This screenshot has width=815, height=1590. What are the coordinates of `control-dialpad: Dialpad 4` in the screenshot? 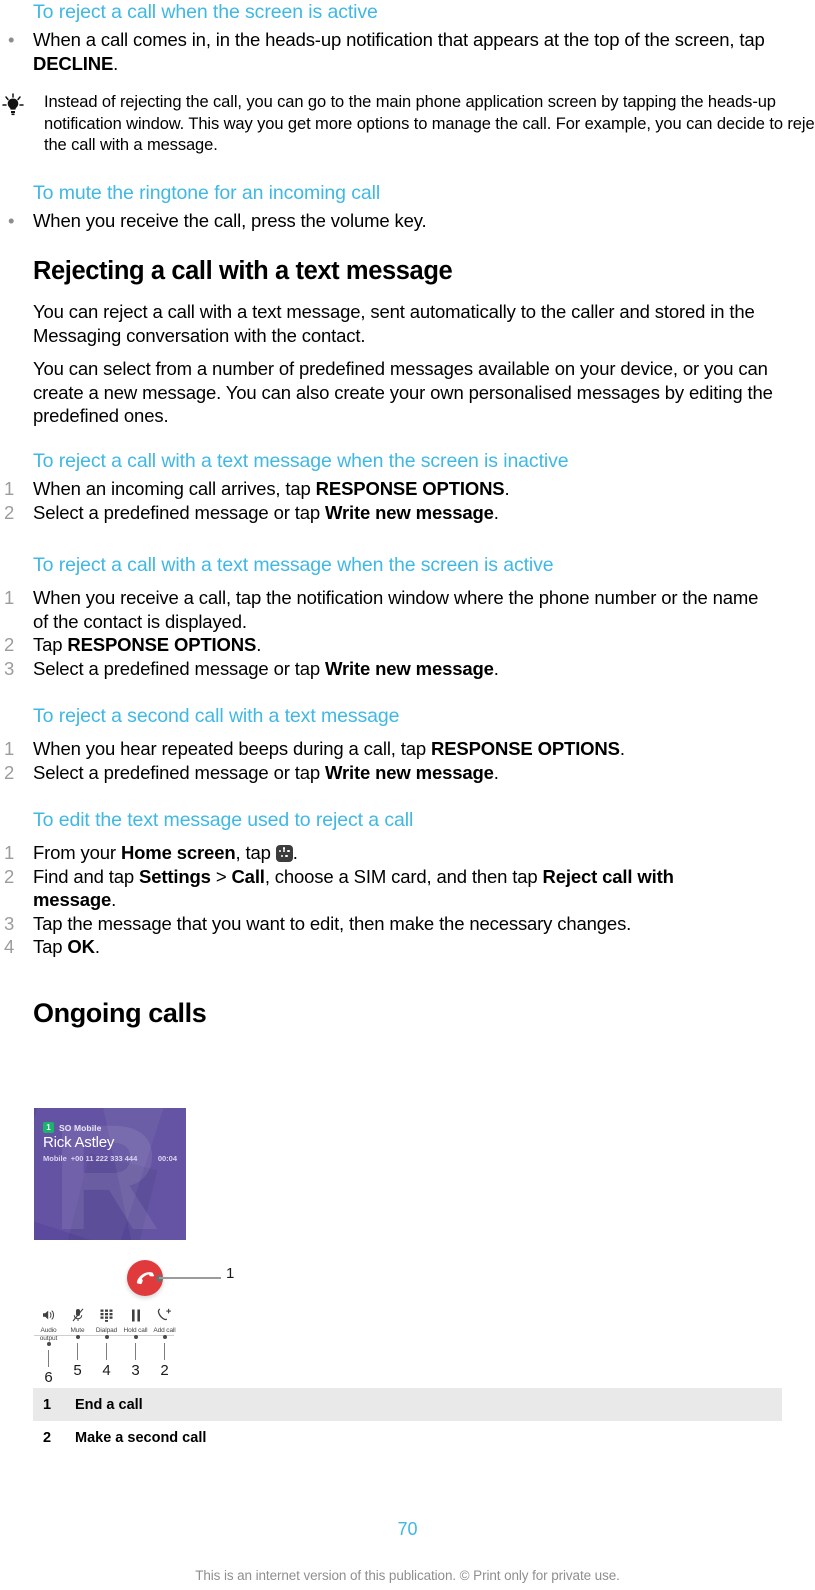 It's located at (106, 1346).